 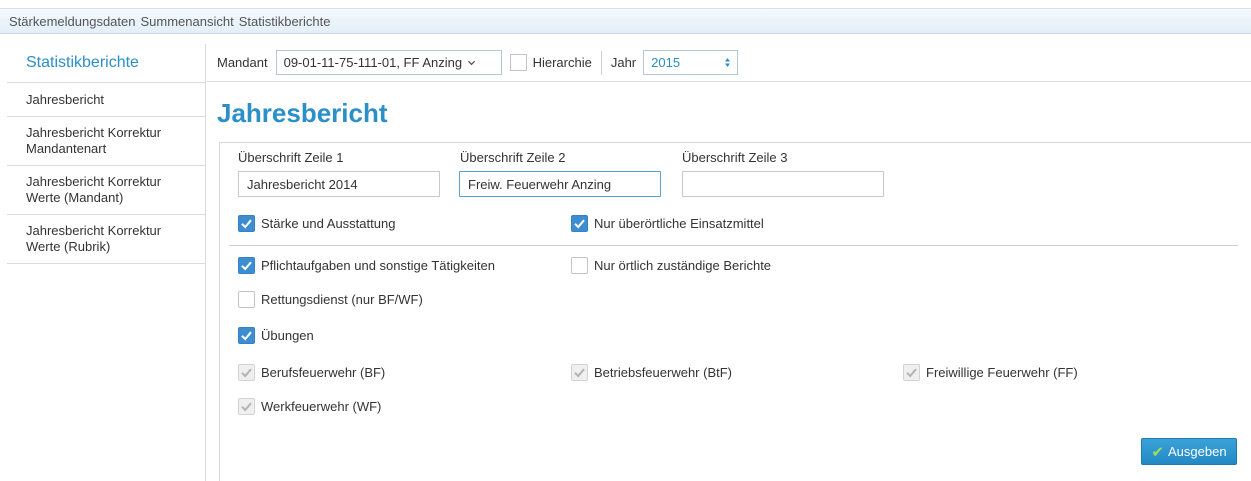 I want to click on ausgeben-button-label: Ausgeben, so click(x=1197, y=451).